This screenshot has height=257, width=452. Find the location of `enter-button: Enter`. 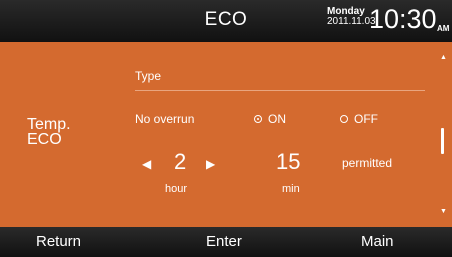

enter-button: Enter is located at coordinates (224, 241).